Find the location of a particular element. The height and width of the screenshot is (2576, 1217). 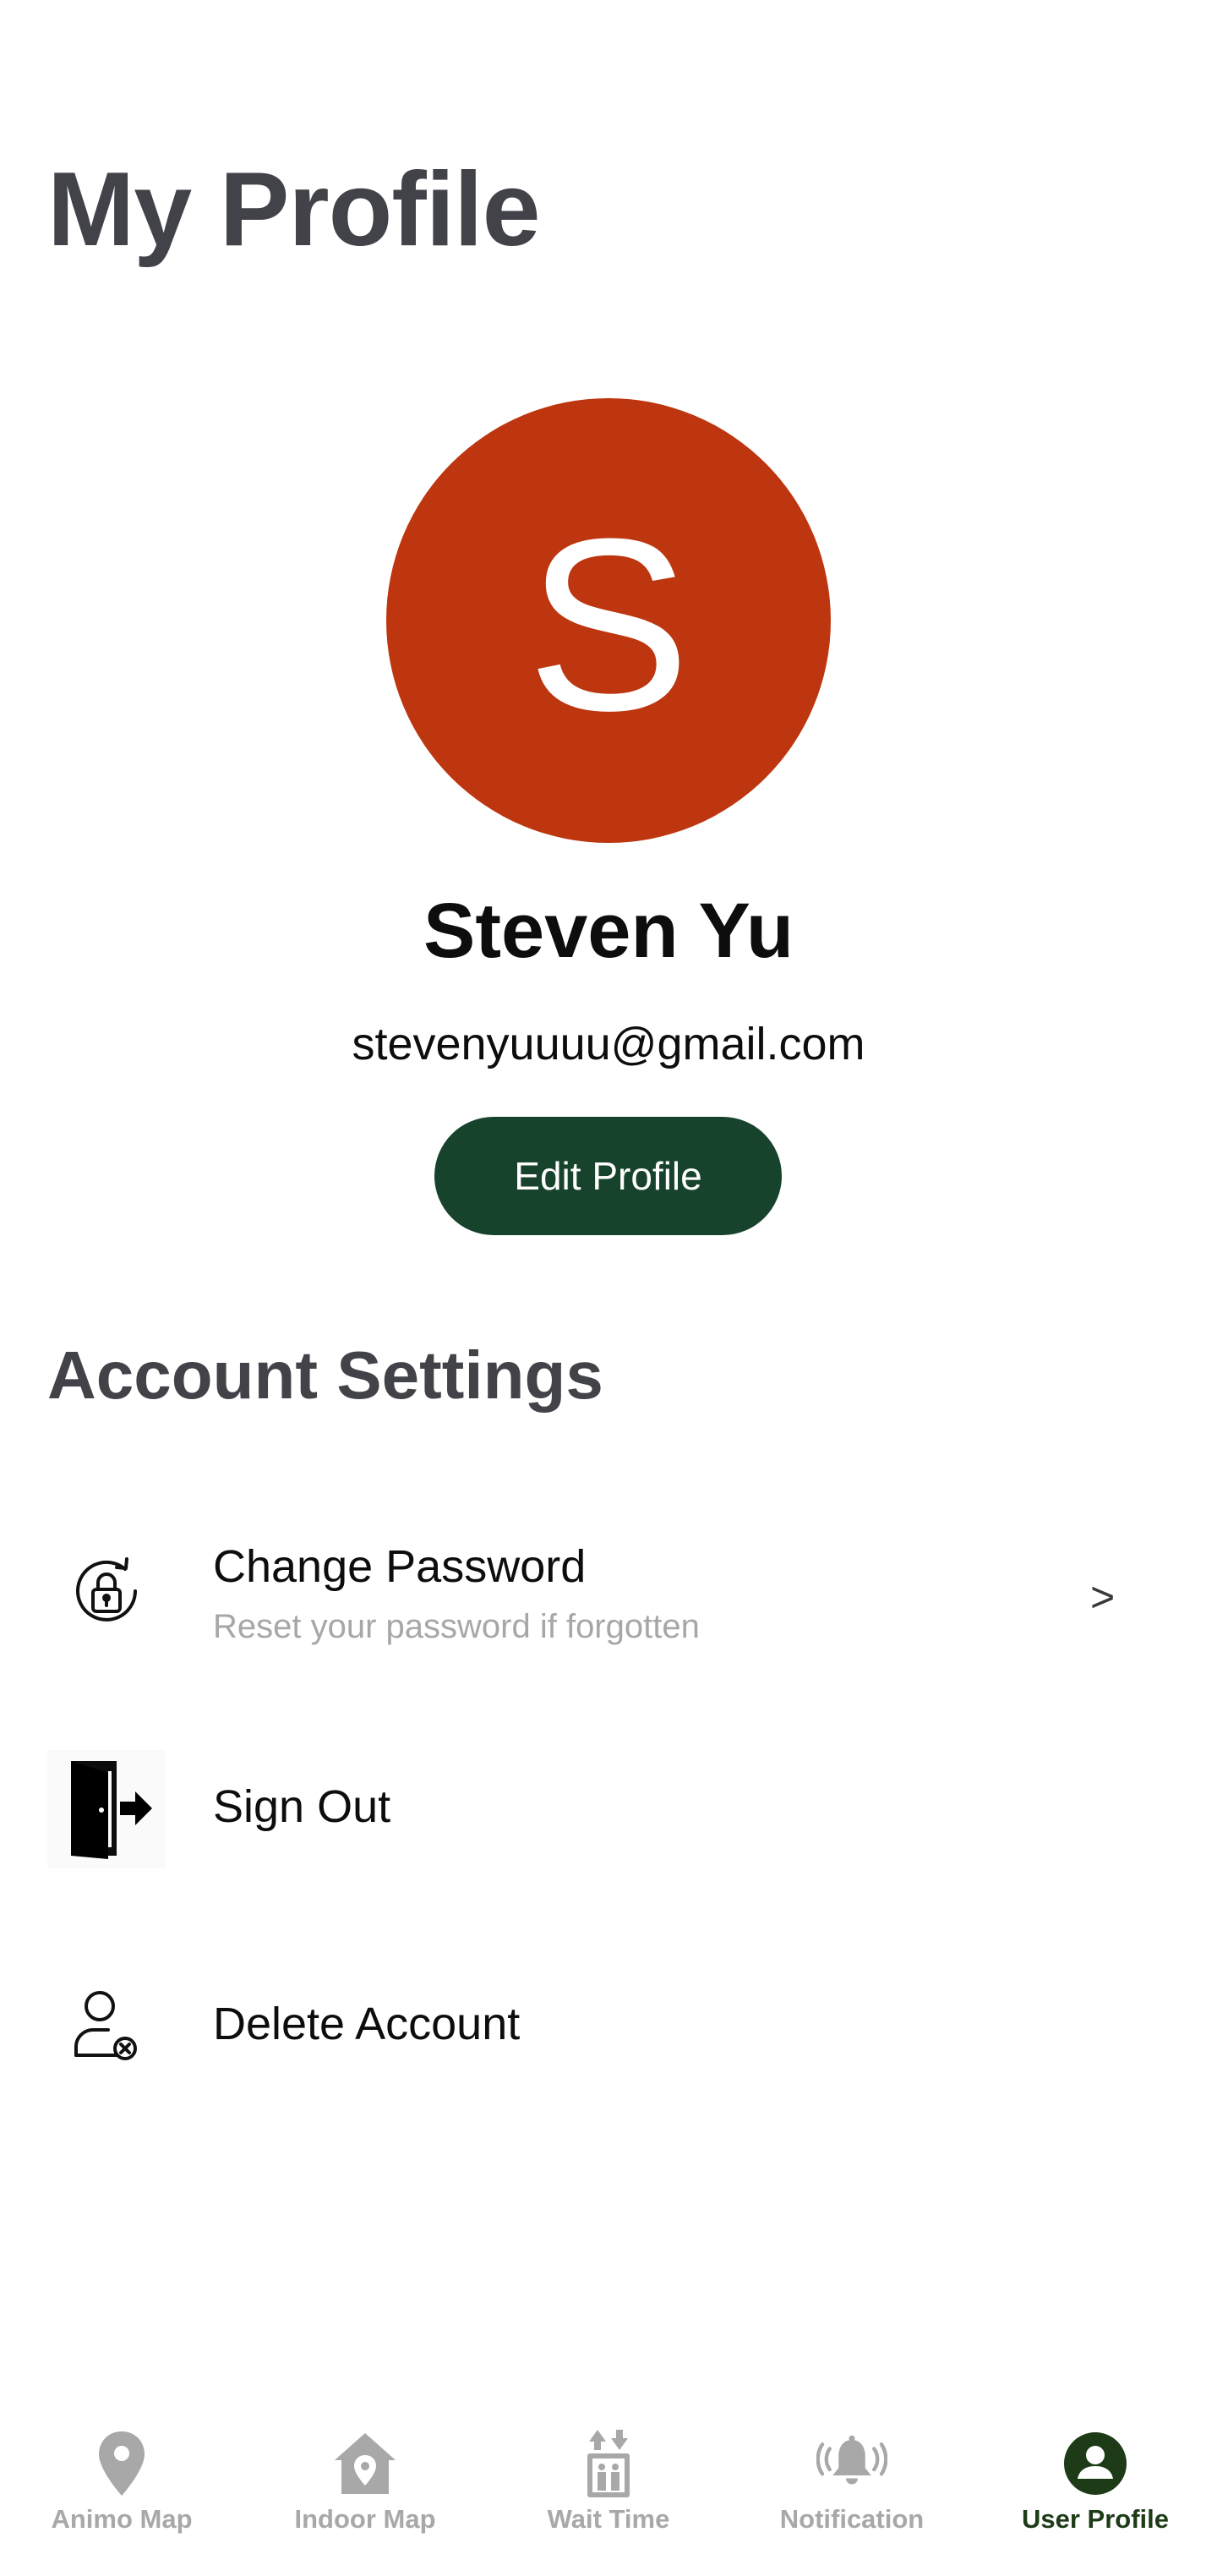

nav-notification: Notification is located at coordinates (852, 2492).